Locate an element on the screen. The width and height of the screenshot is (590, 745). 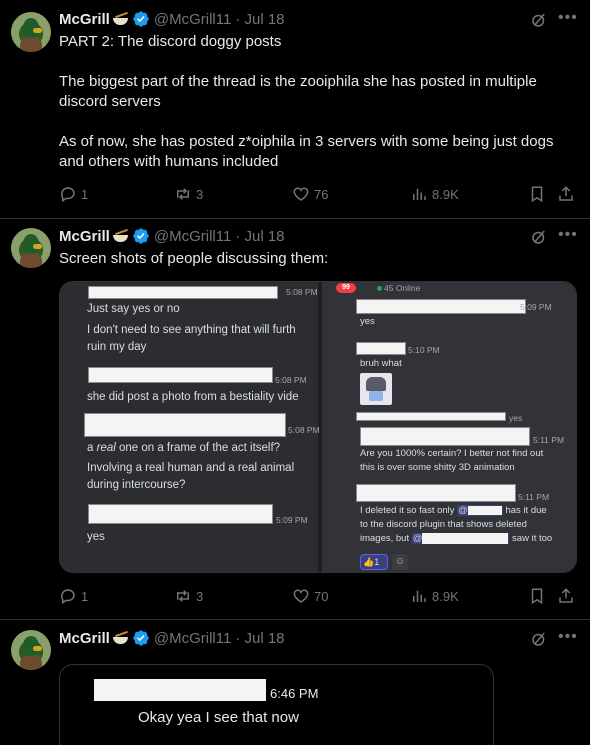
online-dot-icon is located at coordinates (379, 288).